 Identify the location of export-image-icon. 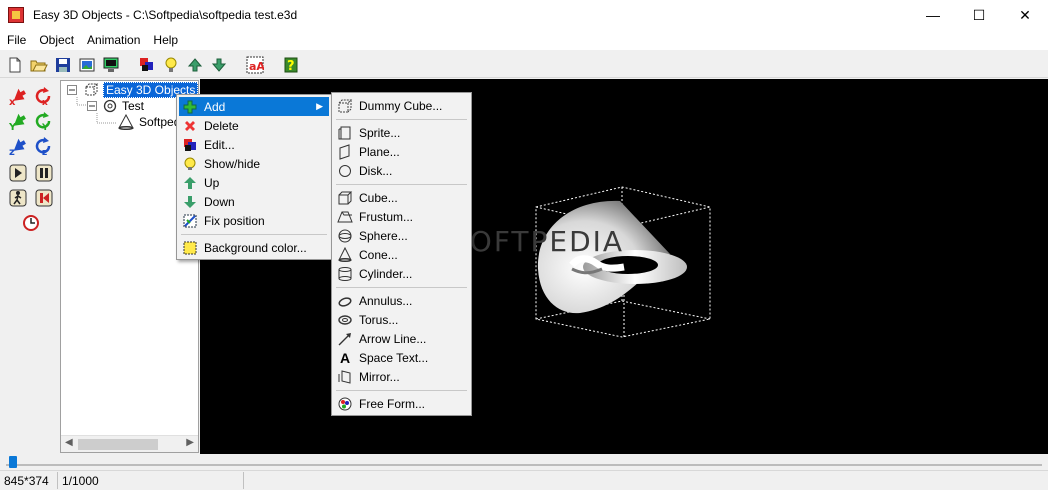
(87, 65).